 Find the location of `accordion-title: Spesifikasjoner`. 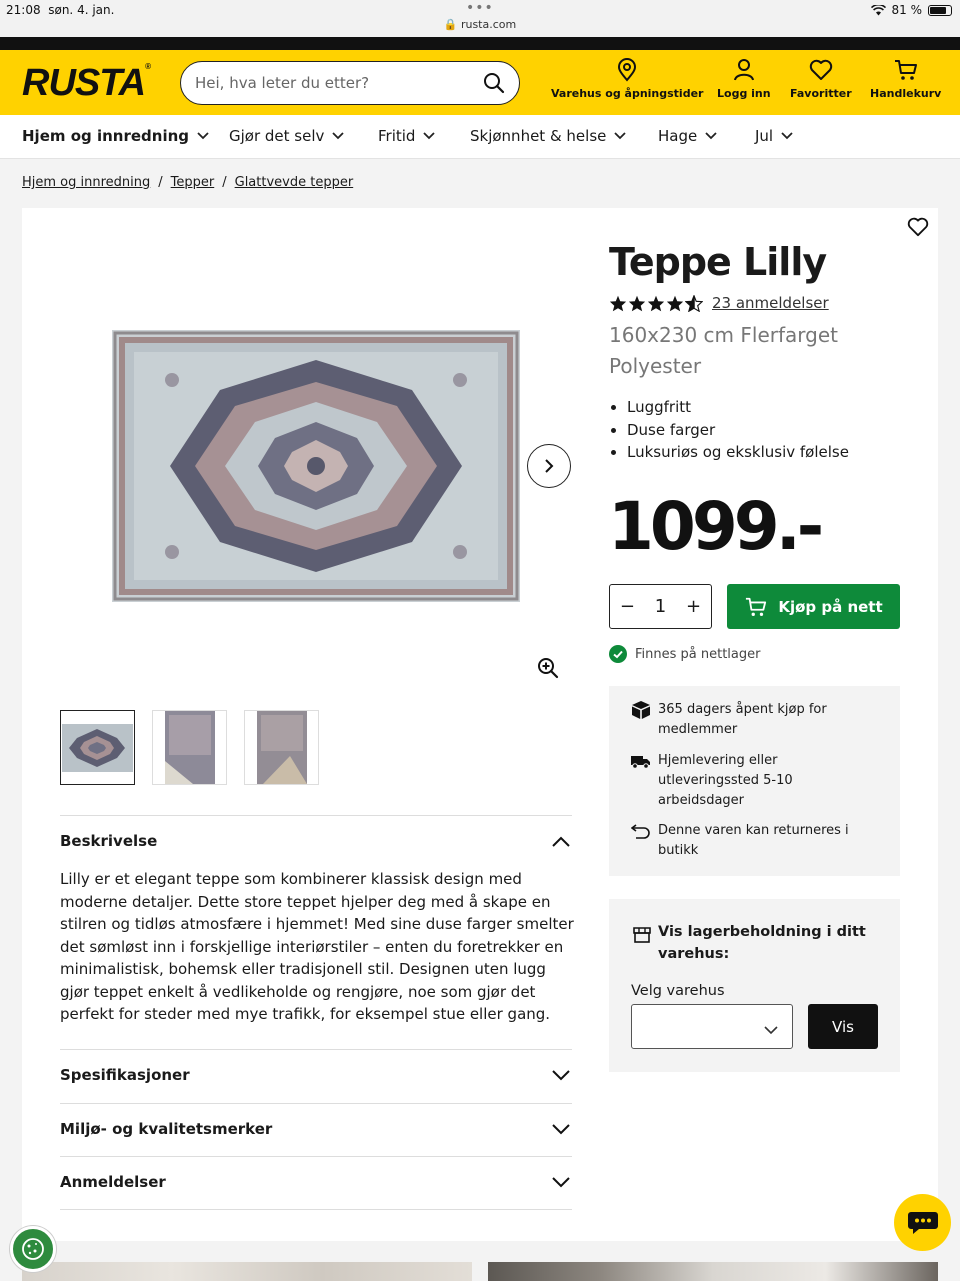

accordion-title: Spesifikasjoner is located at coordinates (125, 1075).